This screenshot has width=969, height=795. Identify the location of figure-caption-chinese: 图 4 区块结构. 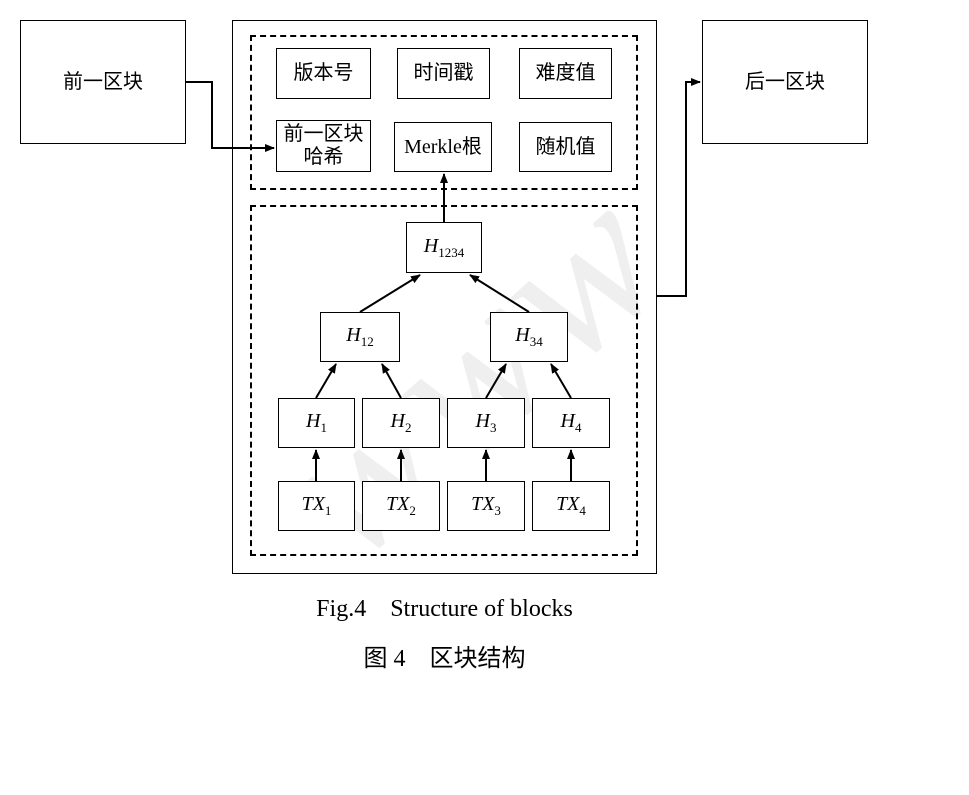
(444, 659).